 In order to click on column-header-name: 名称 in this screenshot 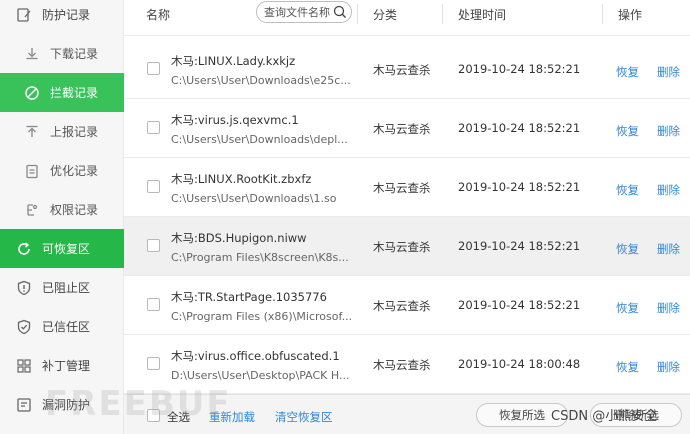, I will do `click(158, 14)`.